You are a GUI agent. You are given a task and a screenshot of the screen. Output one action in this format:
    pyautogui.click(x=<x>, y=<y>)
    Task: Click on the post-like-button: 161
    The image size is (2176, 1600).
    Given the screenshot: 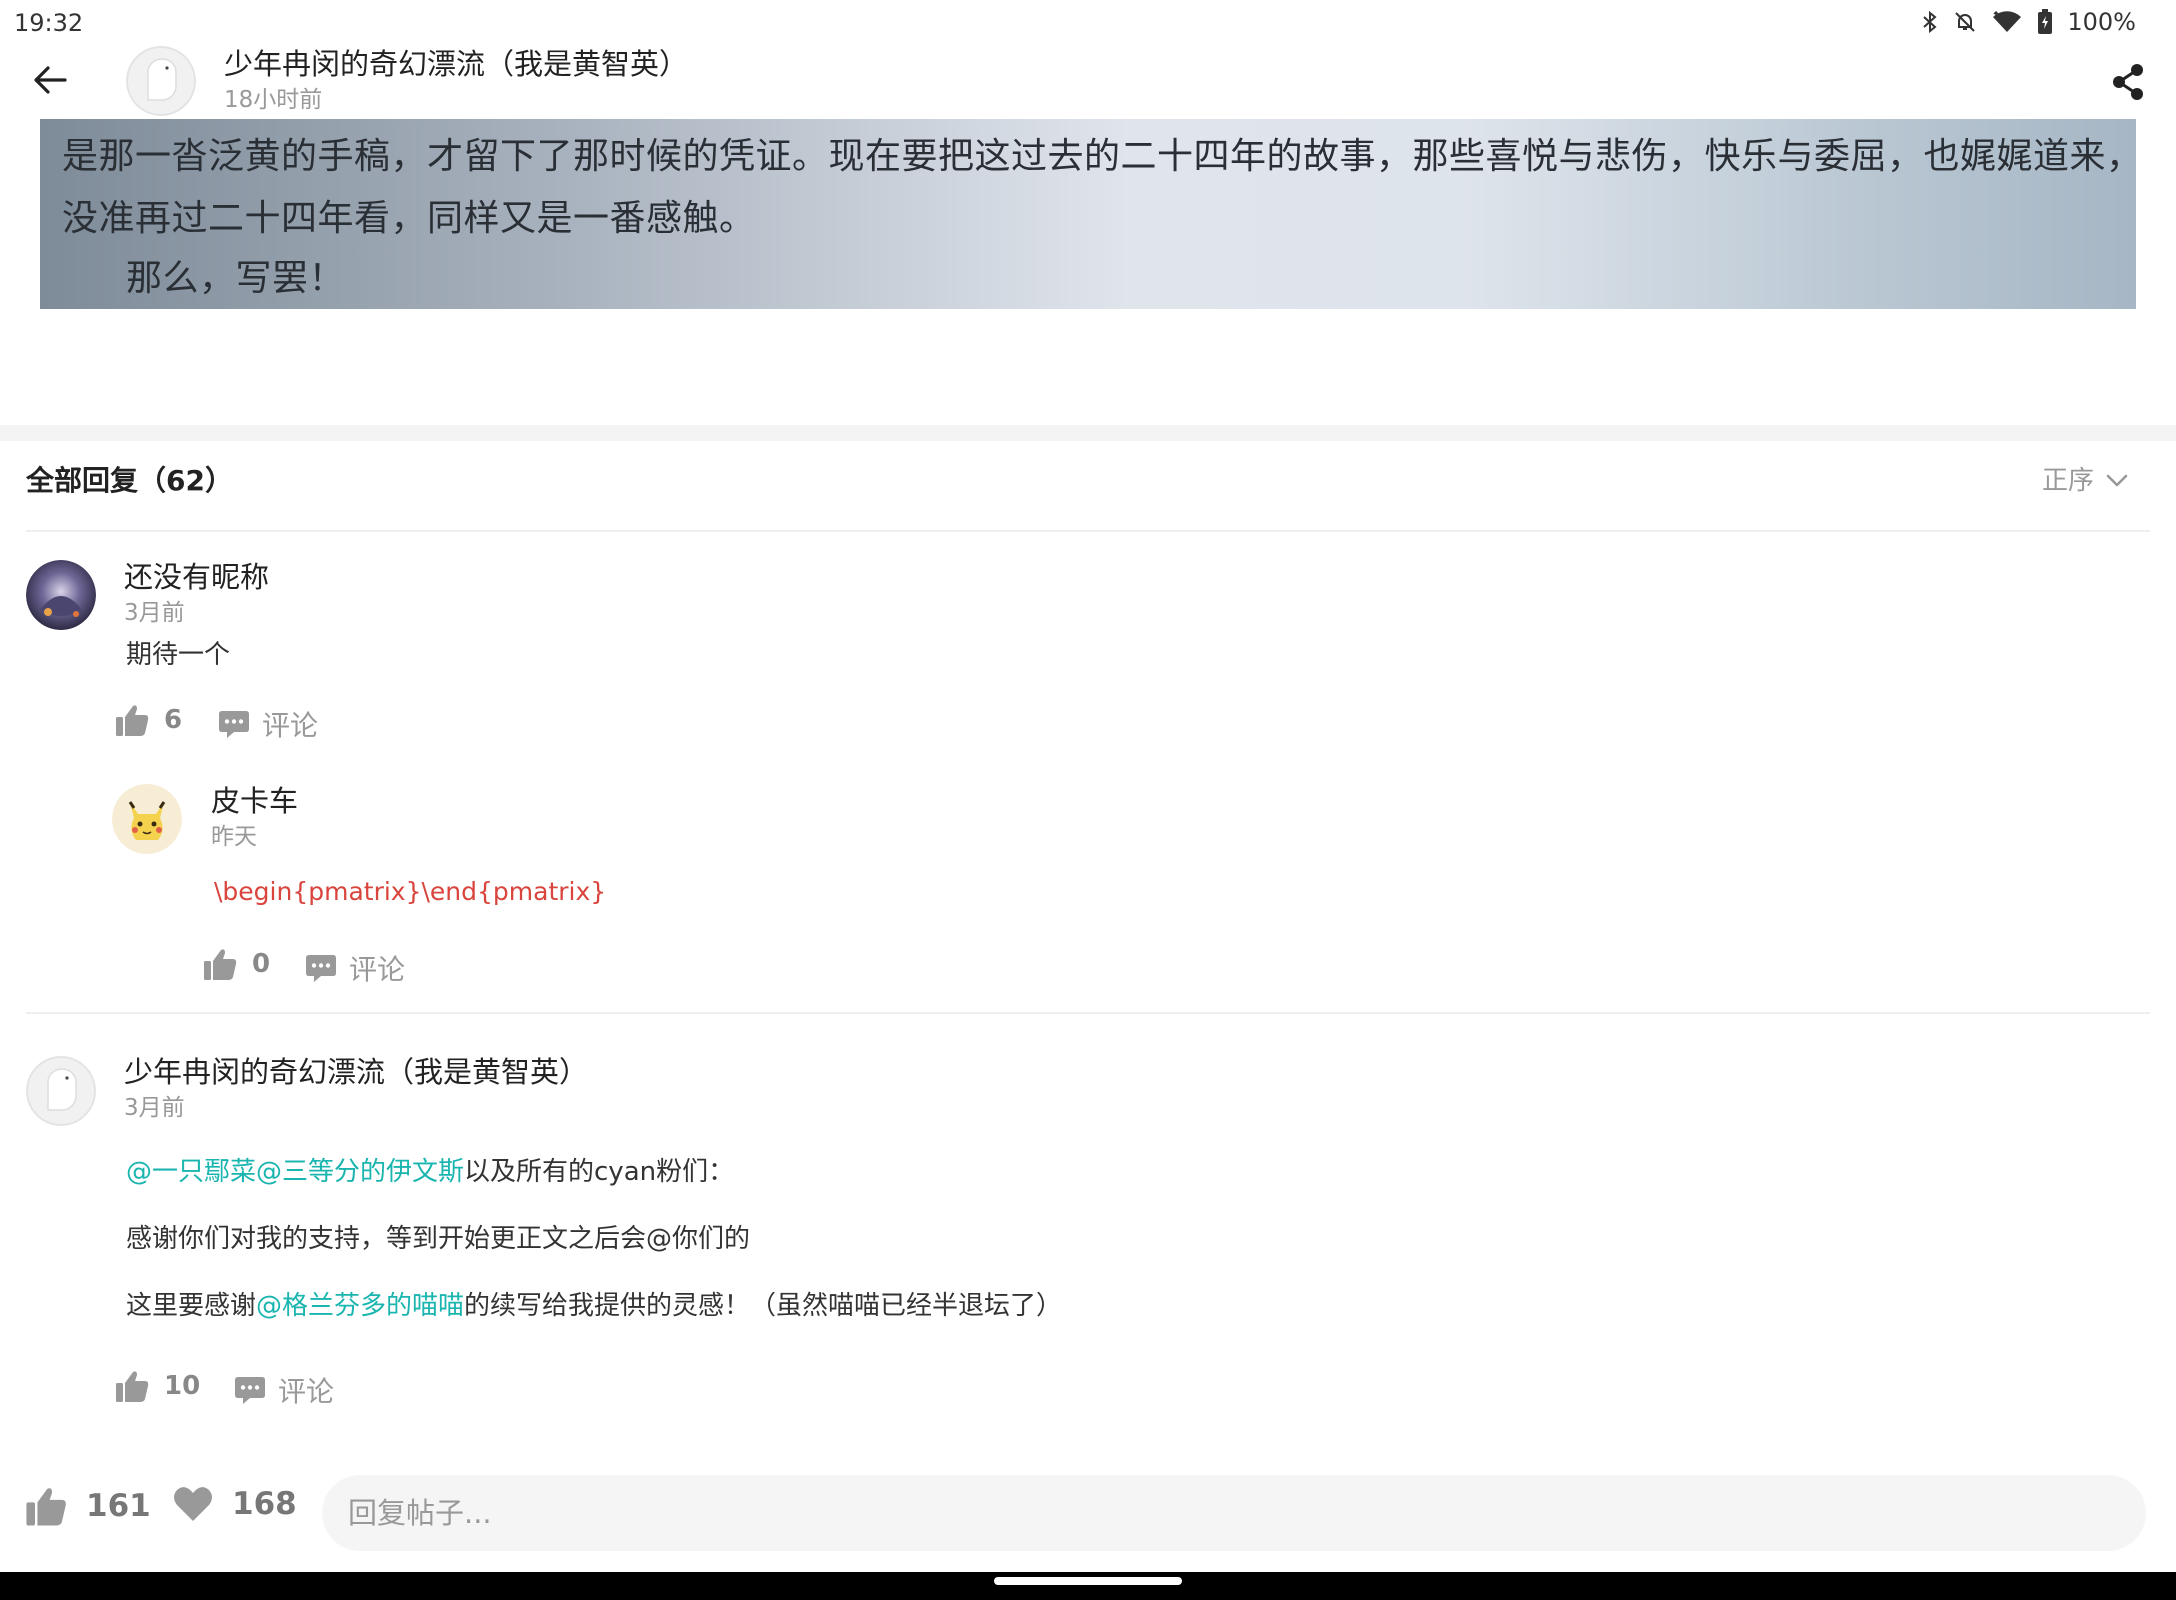 What is the action you would take?
    pyautogui.click(x=87, y=1506)
    